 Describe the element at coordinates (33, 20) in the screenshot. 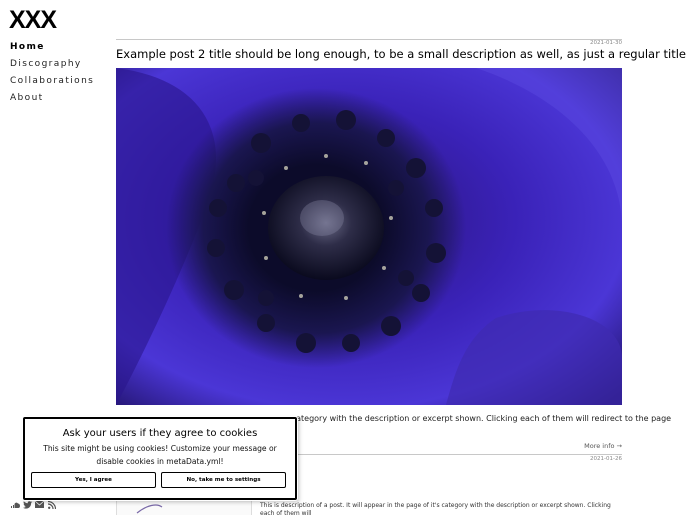

I see `site-logo: XXX` at that location.